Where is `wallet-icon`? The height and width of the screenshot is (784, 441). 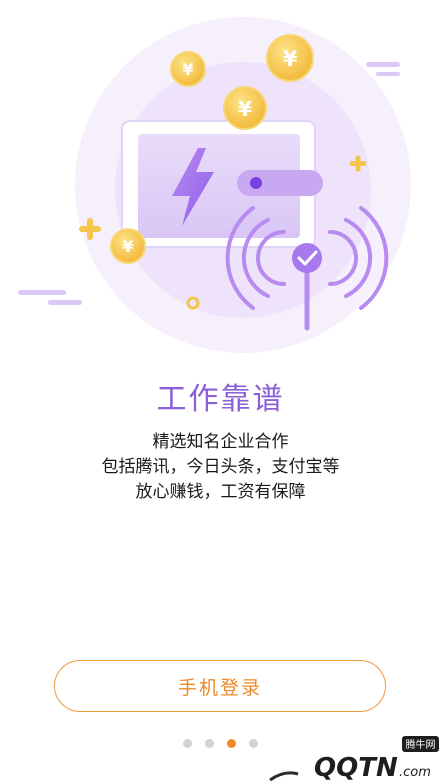 wallet-icon is located at coordinates (222, 184).